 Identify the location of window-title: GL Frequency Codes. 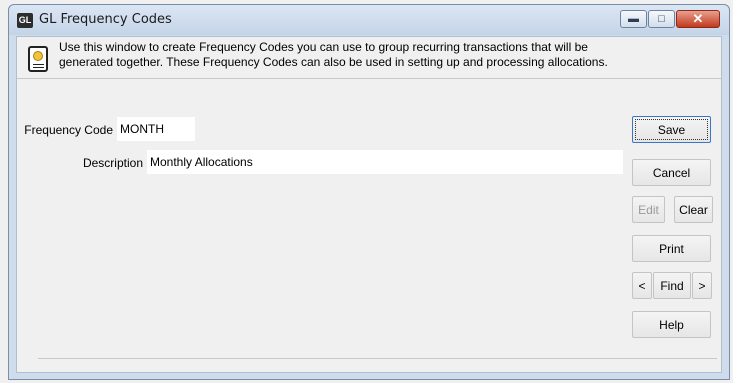
(105, 19).